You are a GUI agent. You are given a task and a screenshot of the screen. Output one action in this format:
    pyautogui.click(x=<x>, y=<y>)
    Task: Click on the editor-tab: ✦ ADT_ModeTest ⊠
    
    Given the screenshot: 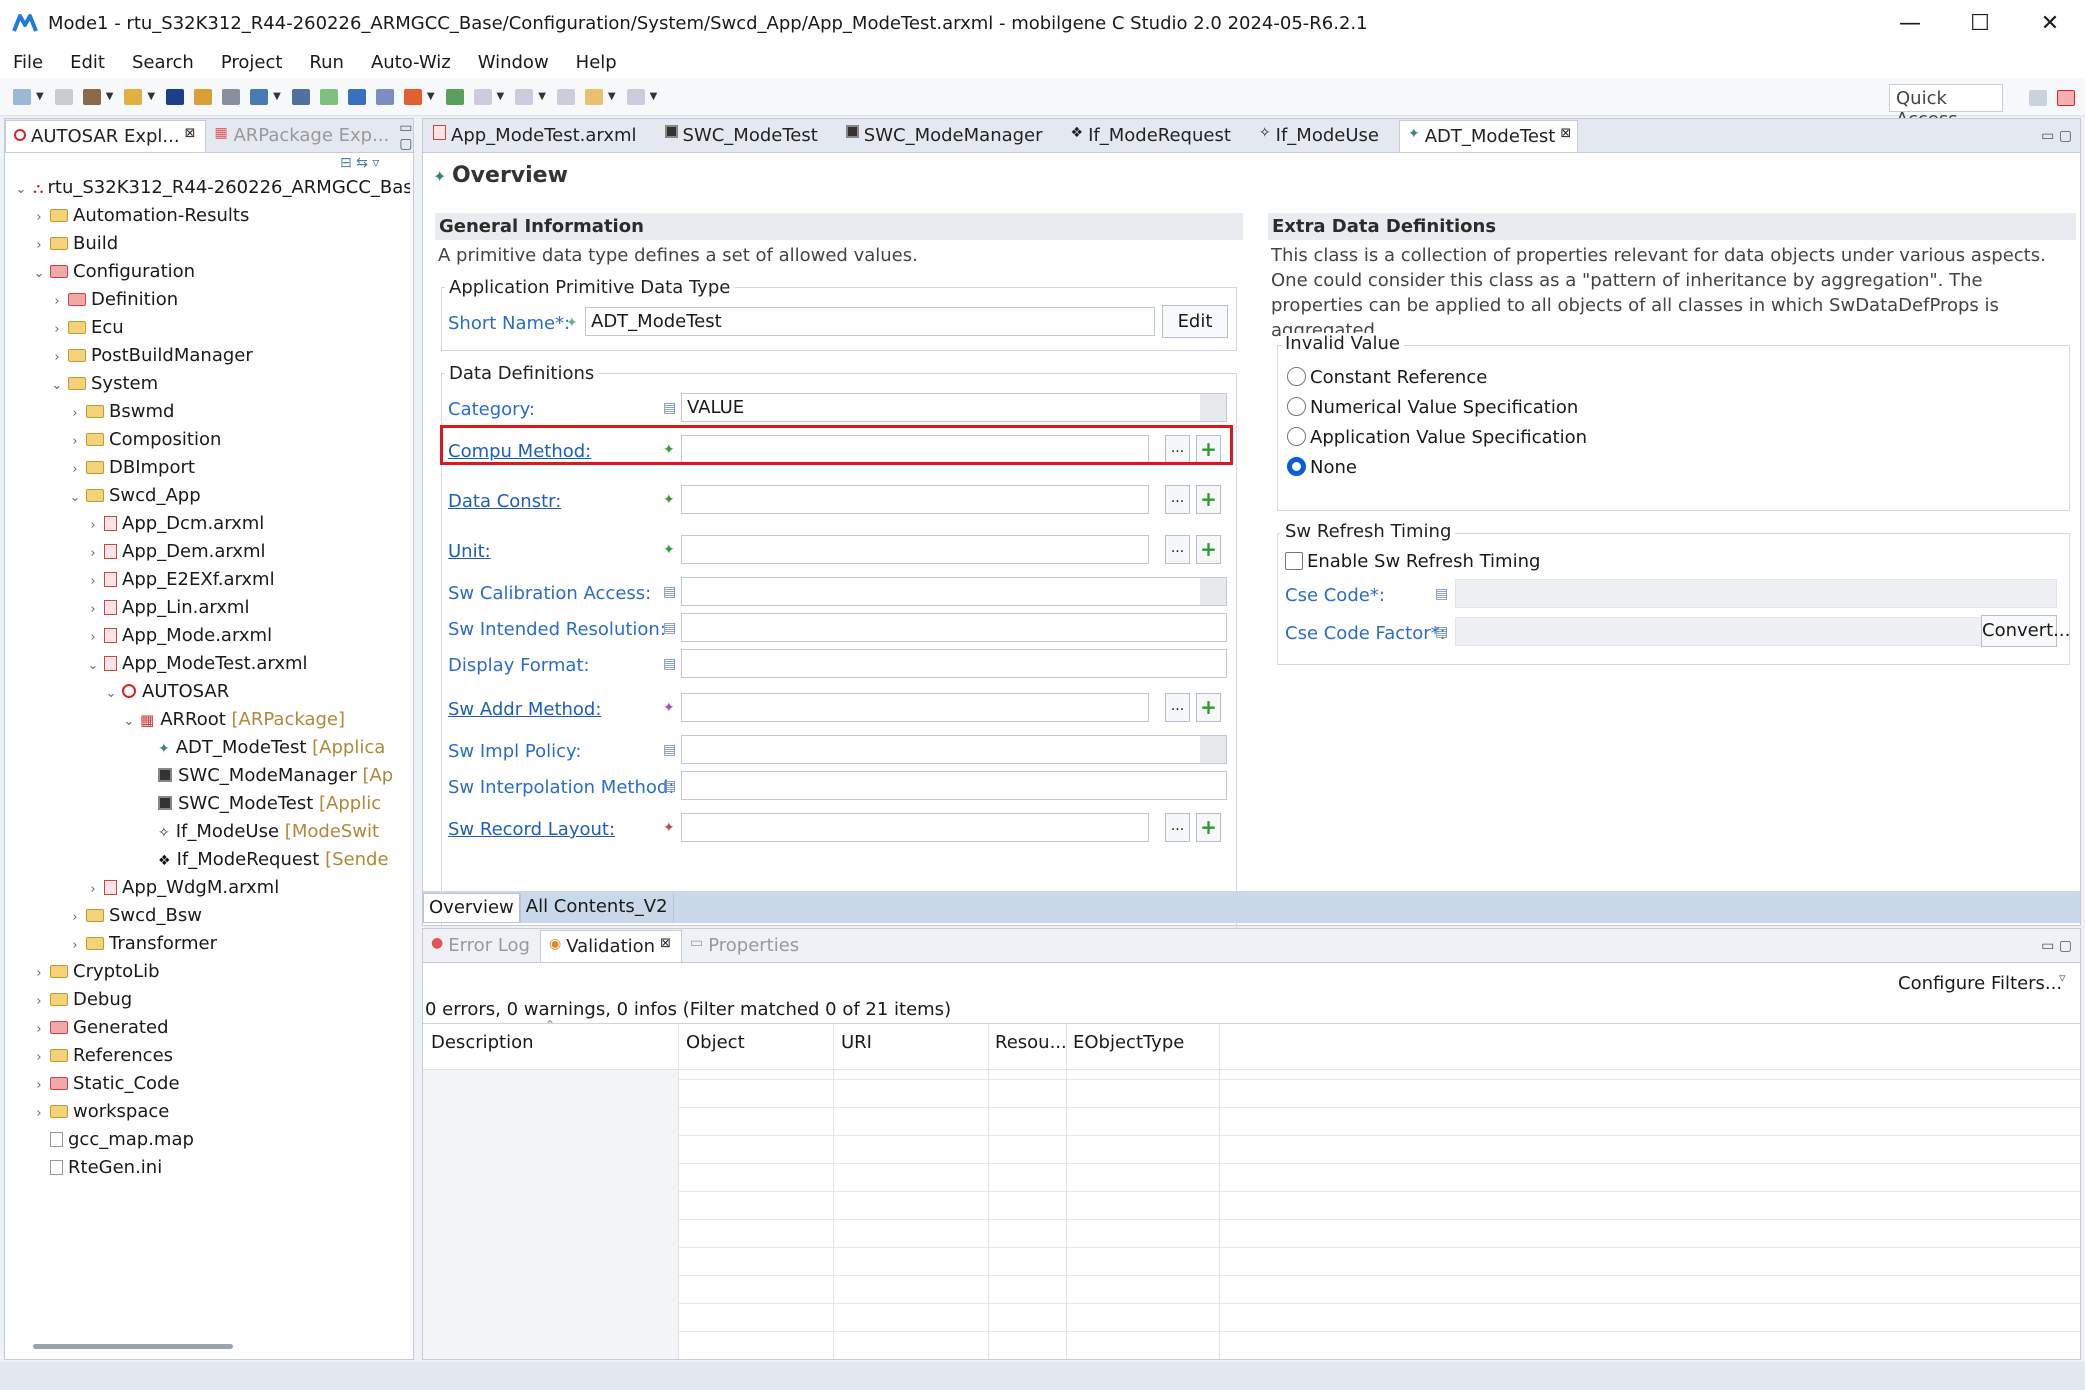 What is the action you would take?
    pyautogui.click(x=1488, y=136)
    